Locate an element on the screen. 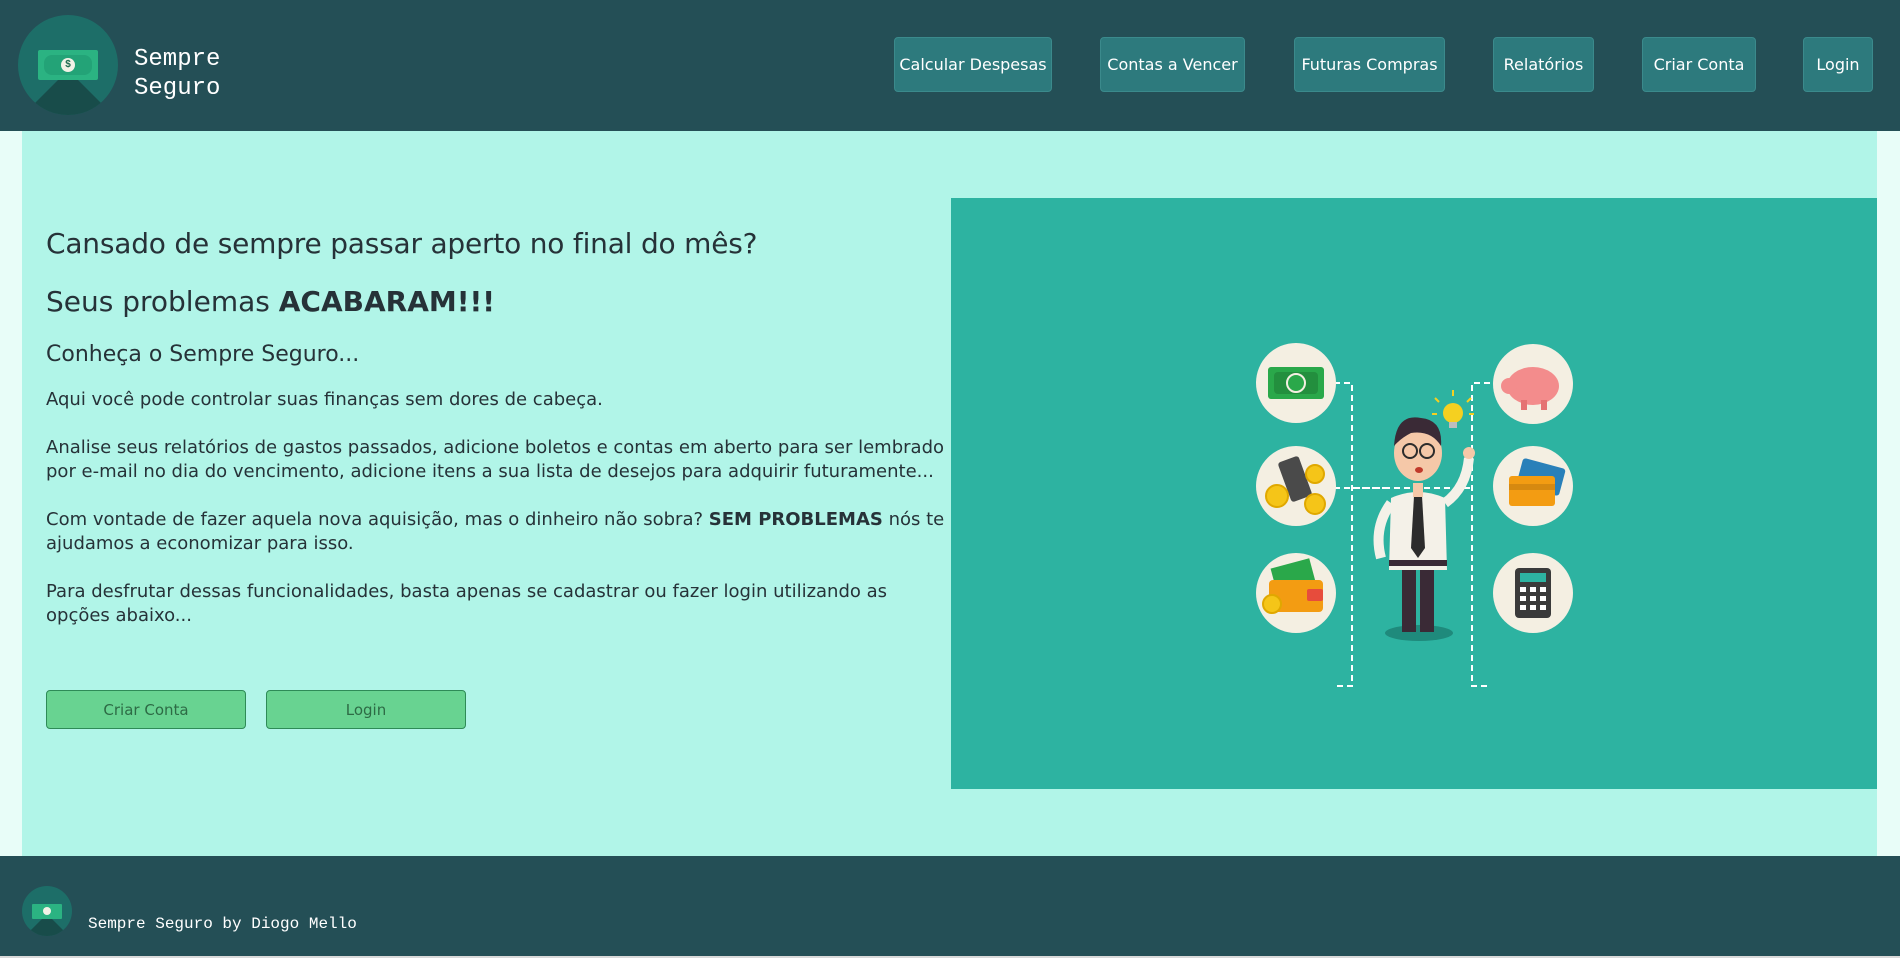  headline-bold: ACABARAM!!! is located at coordinates (387, 301).